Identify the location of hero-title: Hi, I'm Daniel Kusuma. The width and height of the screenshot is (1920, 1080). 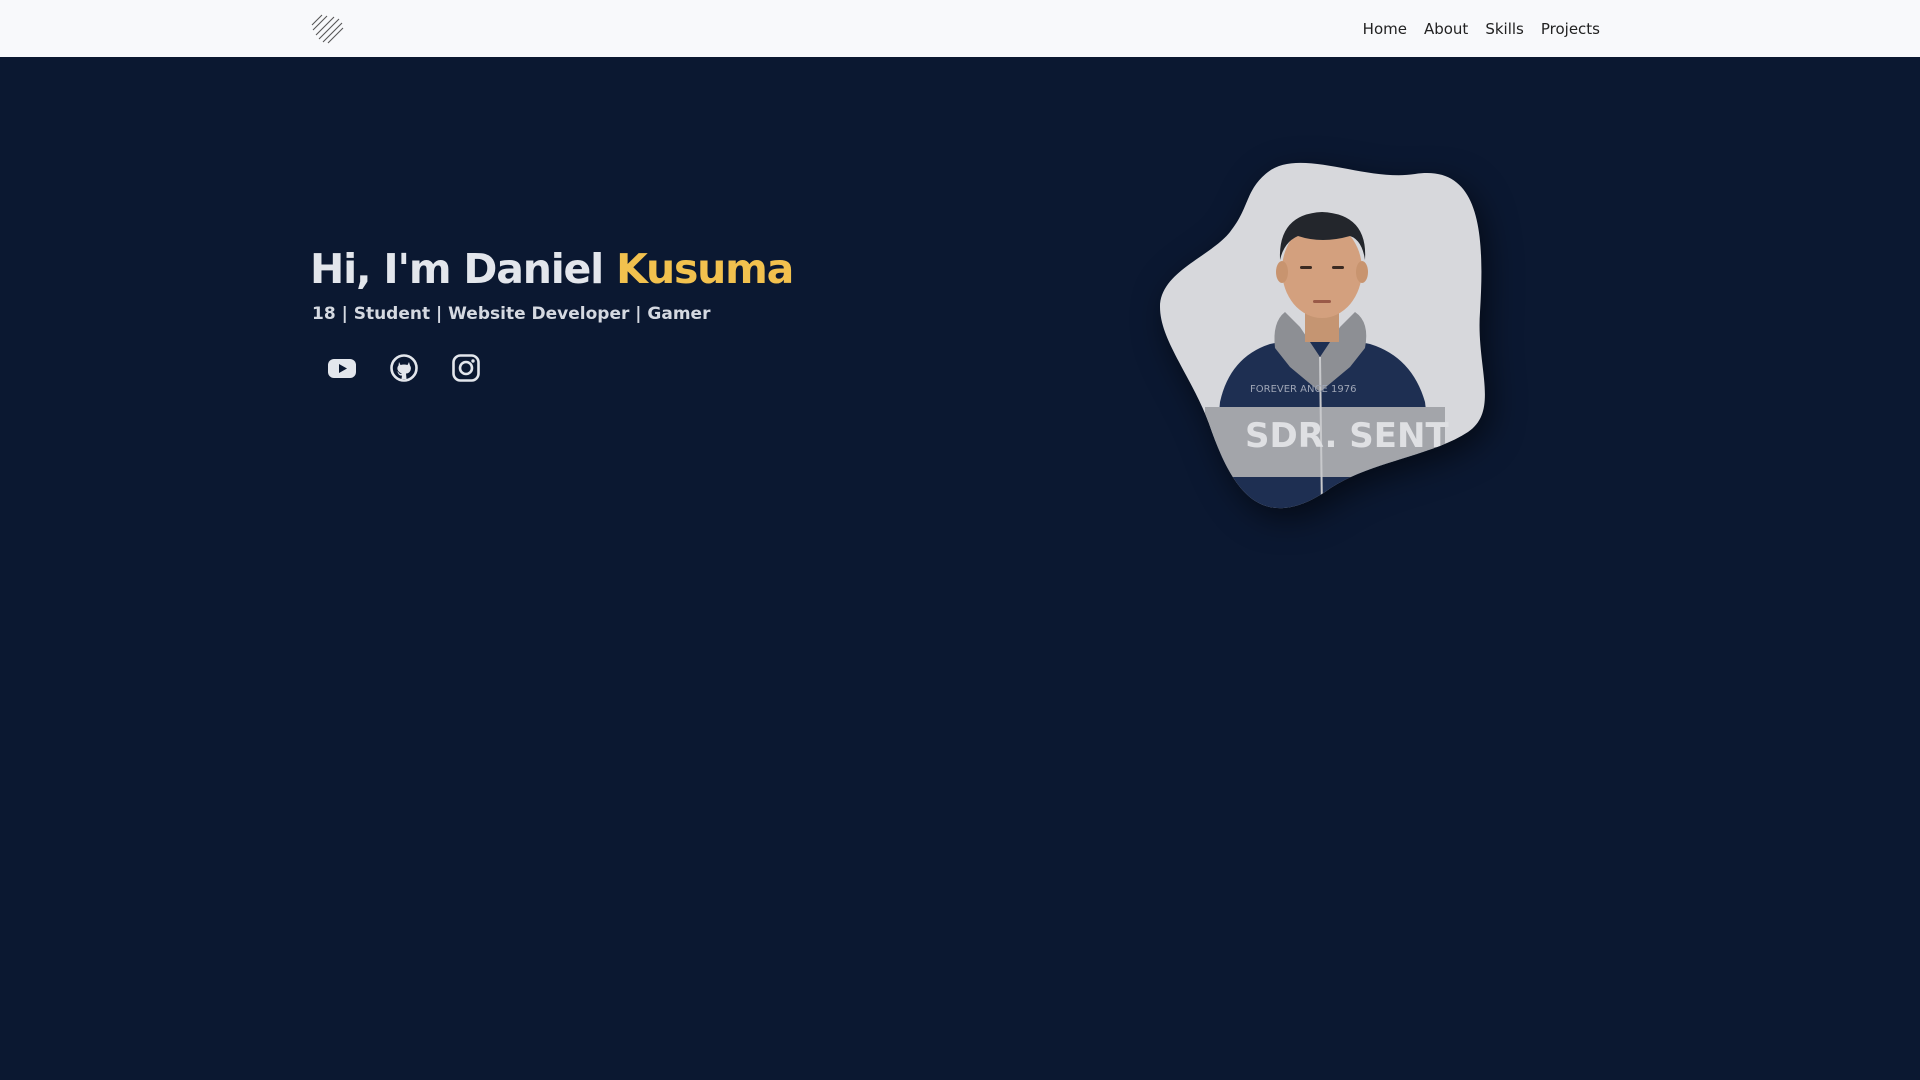
(552, 269).